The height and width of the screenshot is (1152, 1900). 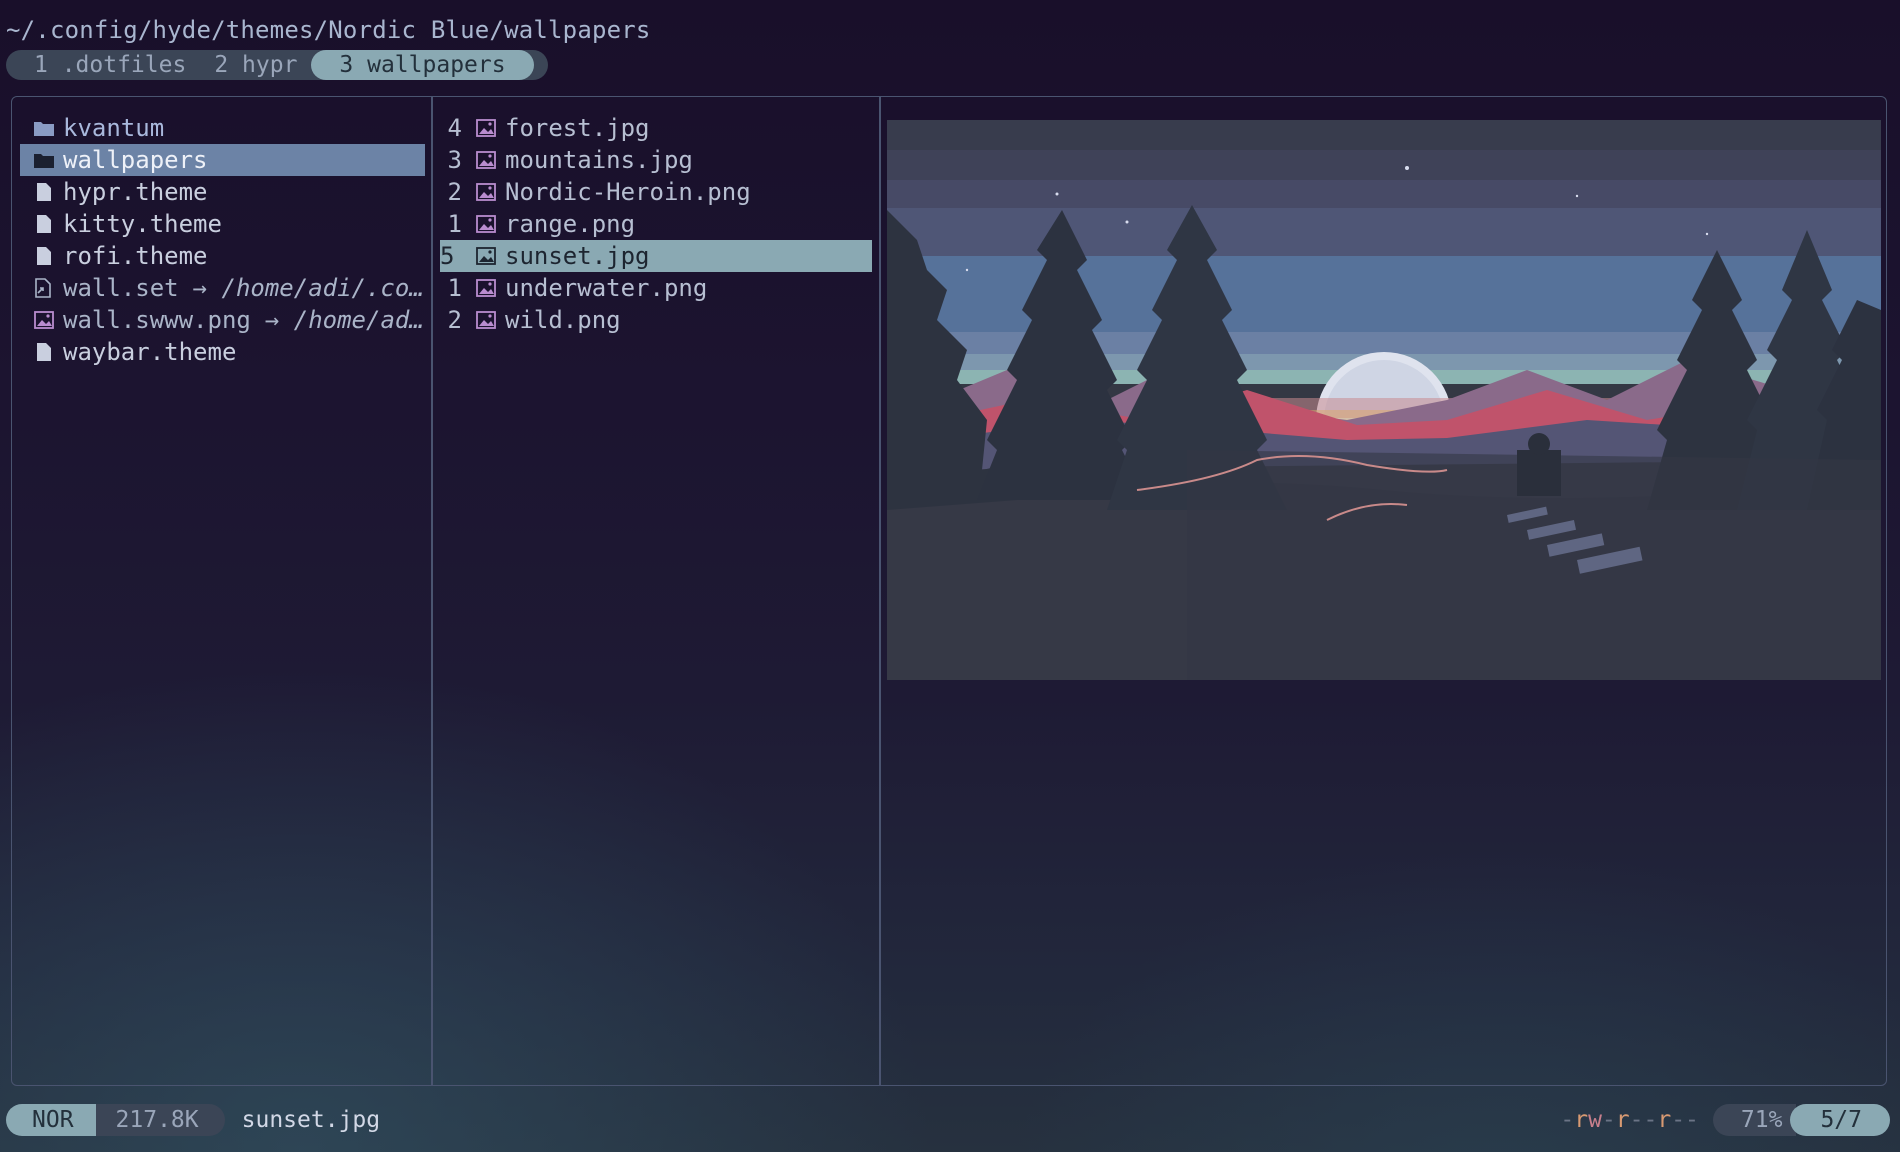 What do you see at coordinates (103, 65) in the screenshot?
I see `tab-dotfiles: 1 .dotfiles` at bounding box center [103, 65].